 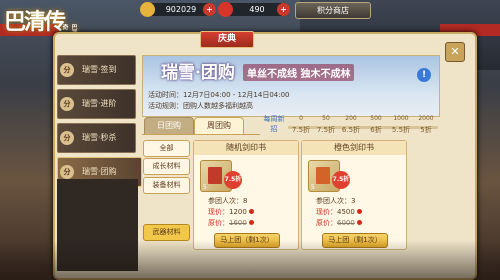 I want to click on original-price-line: 原价：6000, so click(x=339, y=223).